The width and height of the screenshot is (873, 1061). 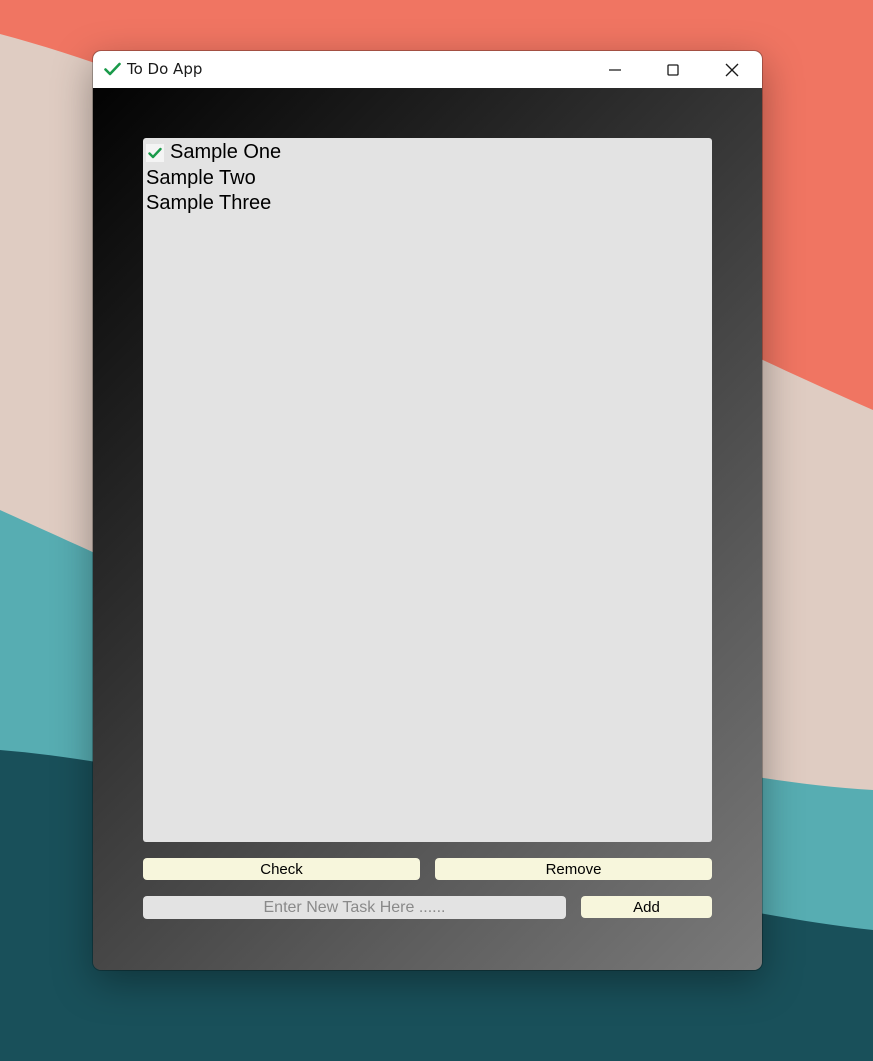 I want to click on task-label: Sample Two, so click(x=201, y=178).